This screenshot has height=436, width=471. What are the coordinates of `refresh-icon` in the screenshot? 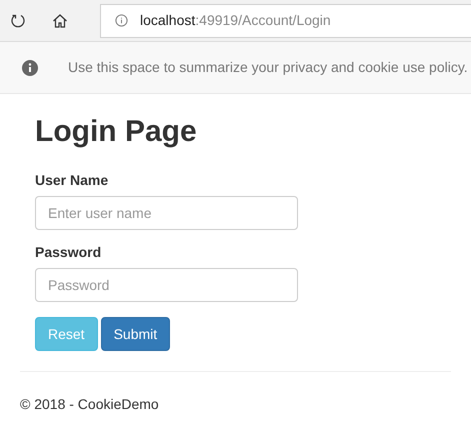 It's located at (18, 20).